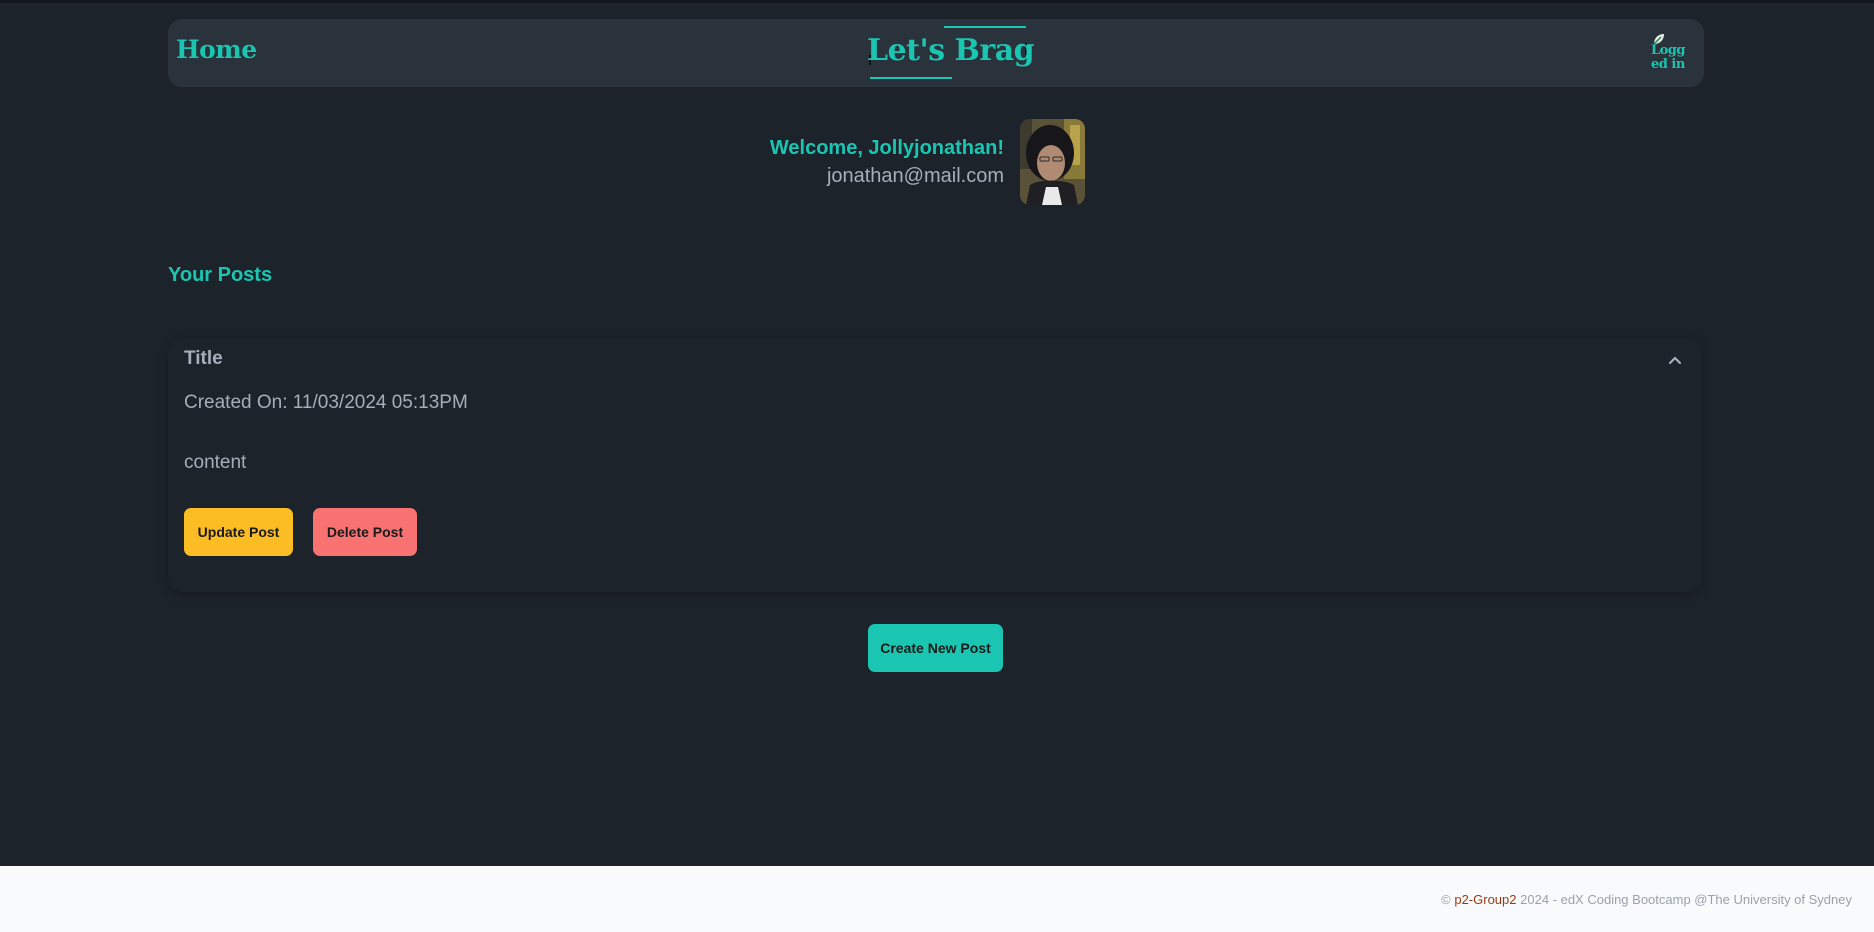 This screenshot has width=1874, height=932. Describe the element at coordinates (216, 49) in the screenshot. I see `home-link: Home` at that location.